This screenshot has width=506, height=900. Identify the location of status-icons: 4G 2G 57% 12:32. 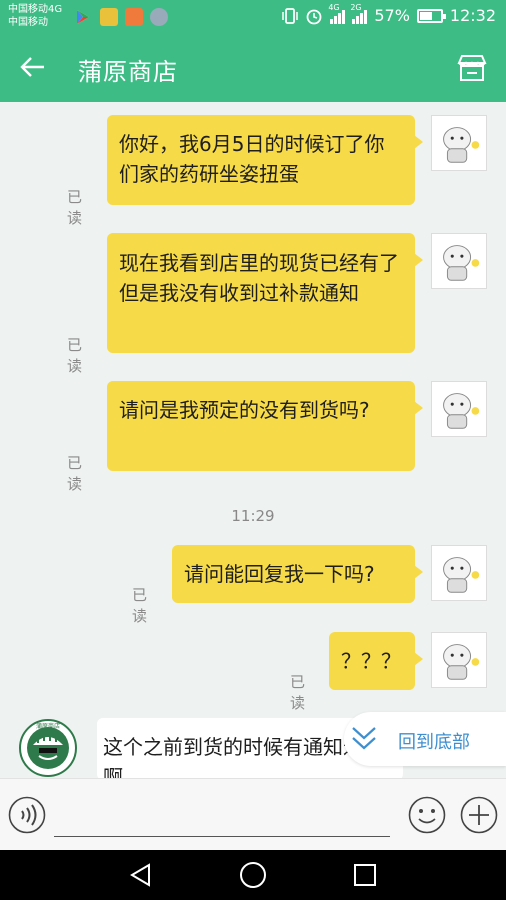
(389, 14).